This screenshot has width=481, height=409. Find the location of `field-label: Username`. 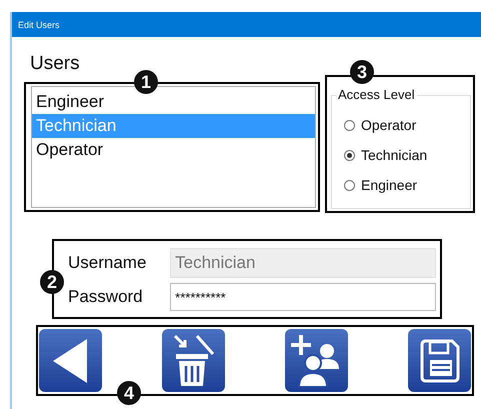

field-label: Username is located at coordinates (108, 263).